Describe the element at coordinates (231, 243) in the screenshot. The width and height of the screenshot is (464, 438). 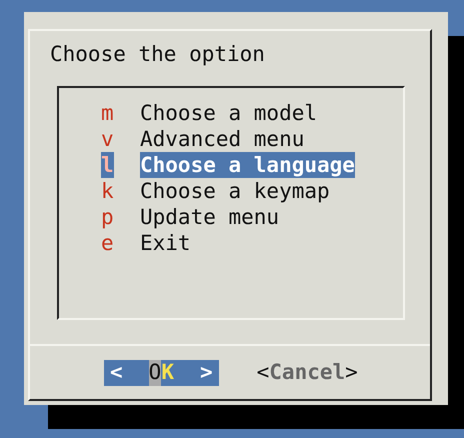
I see `menu-item: e Exit` at that location.